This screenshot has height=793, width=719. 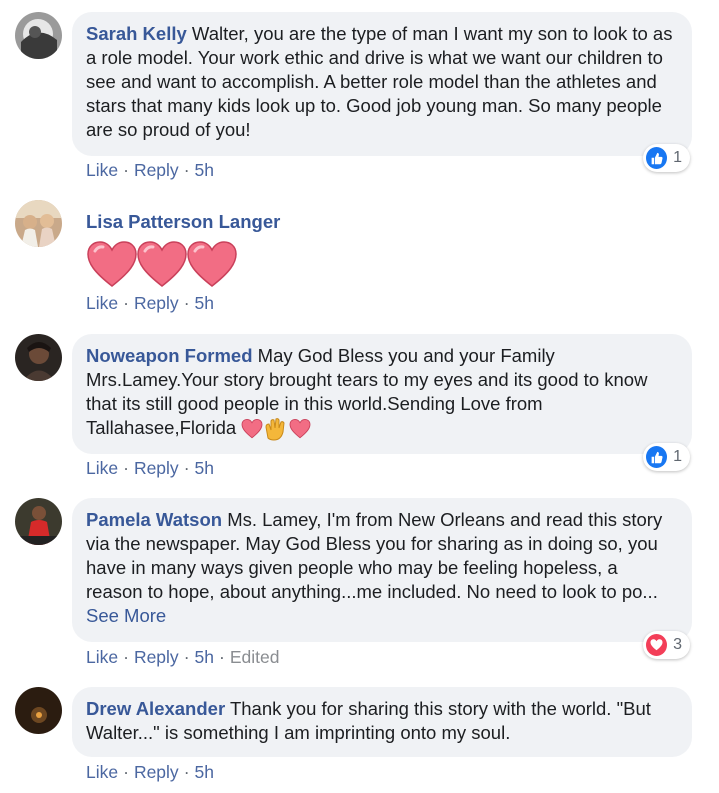 What do you see at coordinates (677, 644) in the screenshot?
I see `reaction-count: 3` at bounding box center [677, 644].